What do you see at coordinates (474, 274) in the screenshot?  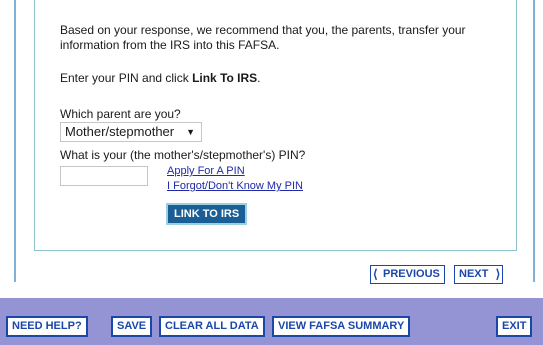 I see `next-label: NEXT` at bounding box center [474, 274].